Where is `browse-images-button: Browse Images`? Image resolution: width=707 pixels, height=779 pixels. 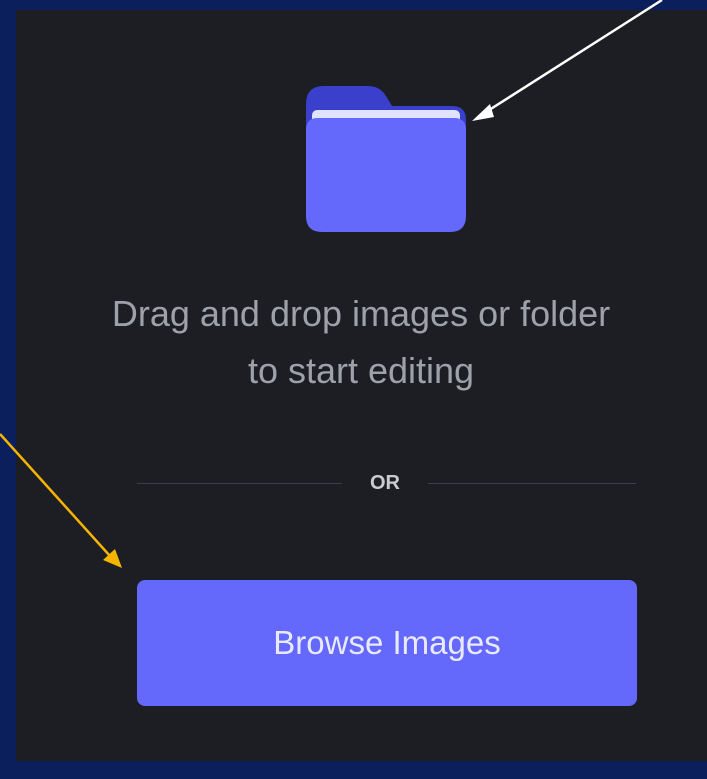
browse-images-button: Browse Images is located at coordinates (387, 643).